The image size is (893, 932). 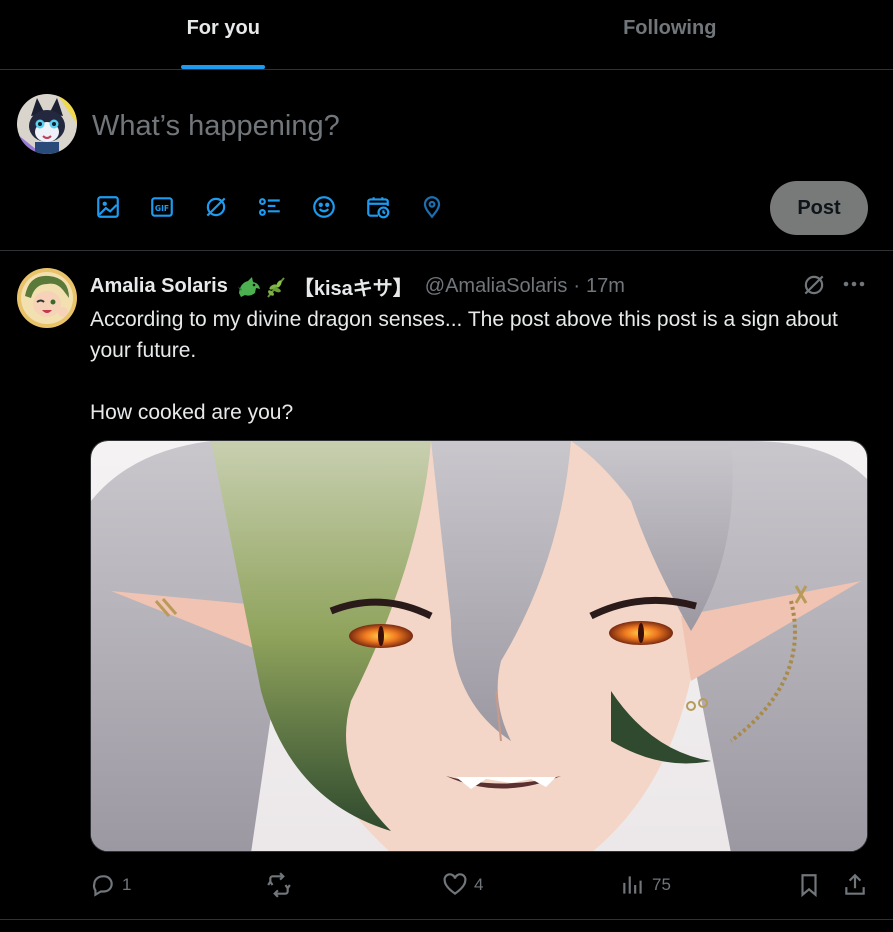 I want to click on repost-button, so click(x=282, y=885).